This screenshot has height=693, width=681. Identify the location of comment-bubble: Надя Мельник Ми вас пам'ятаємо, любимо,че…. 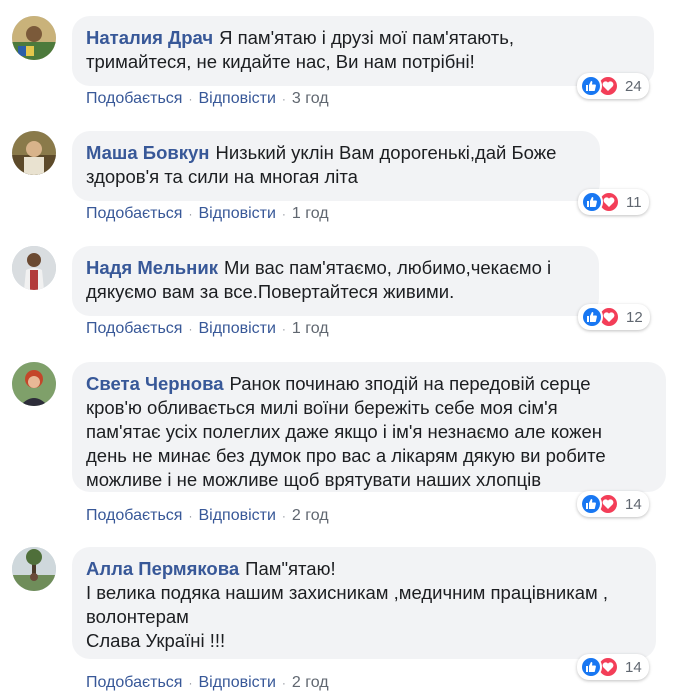
(335, 281).